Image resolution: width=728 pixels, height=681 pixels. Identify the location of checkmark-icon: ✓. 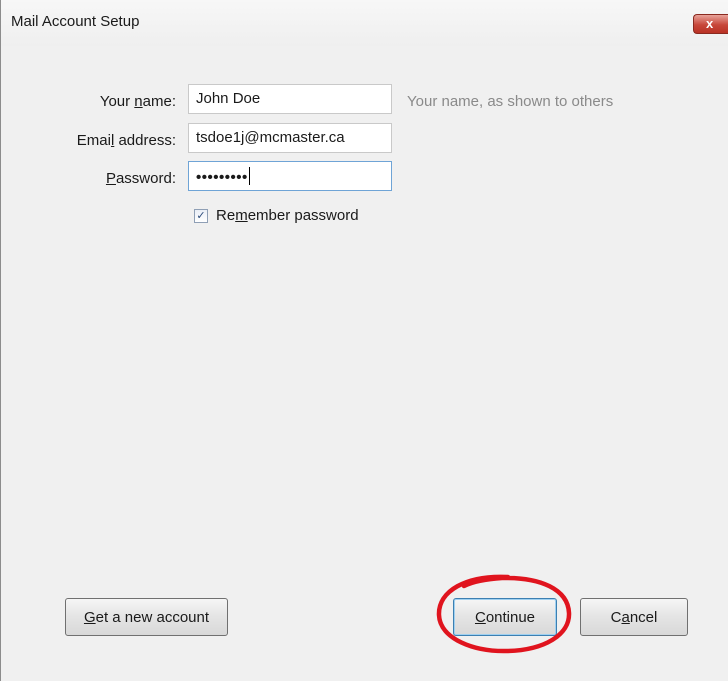
(201, 216).